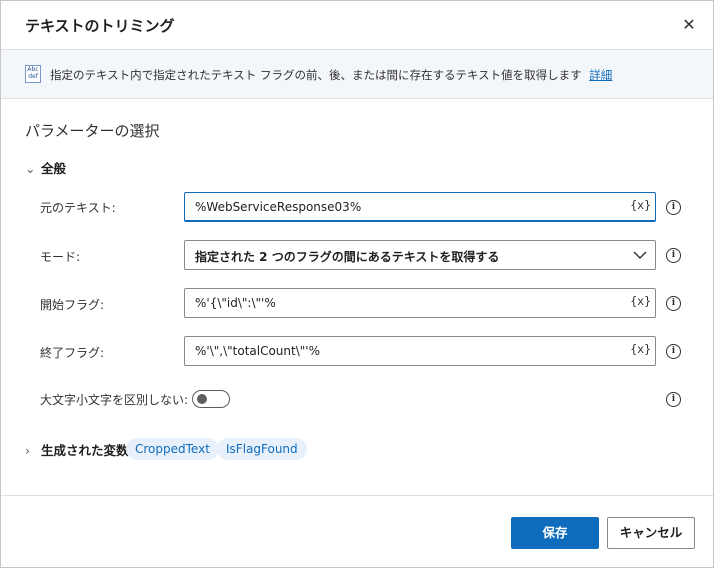 Image resolution: width=714 pixels, height=568 pixels. I want to click on start-flag-input: %'{\"id\":\"'% {x}, so click(420, 303).